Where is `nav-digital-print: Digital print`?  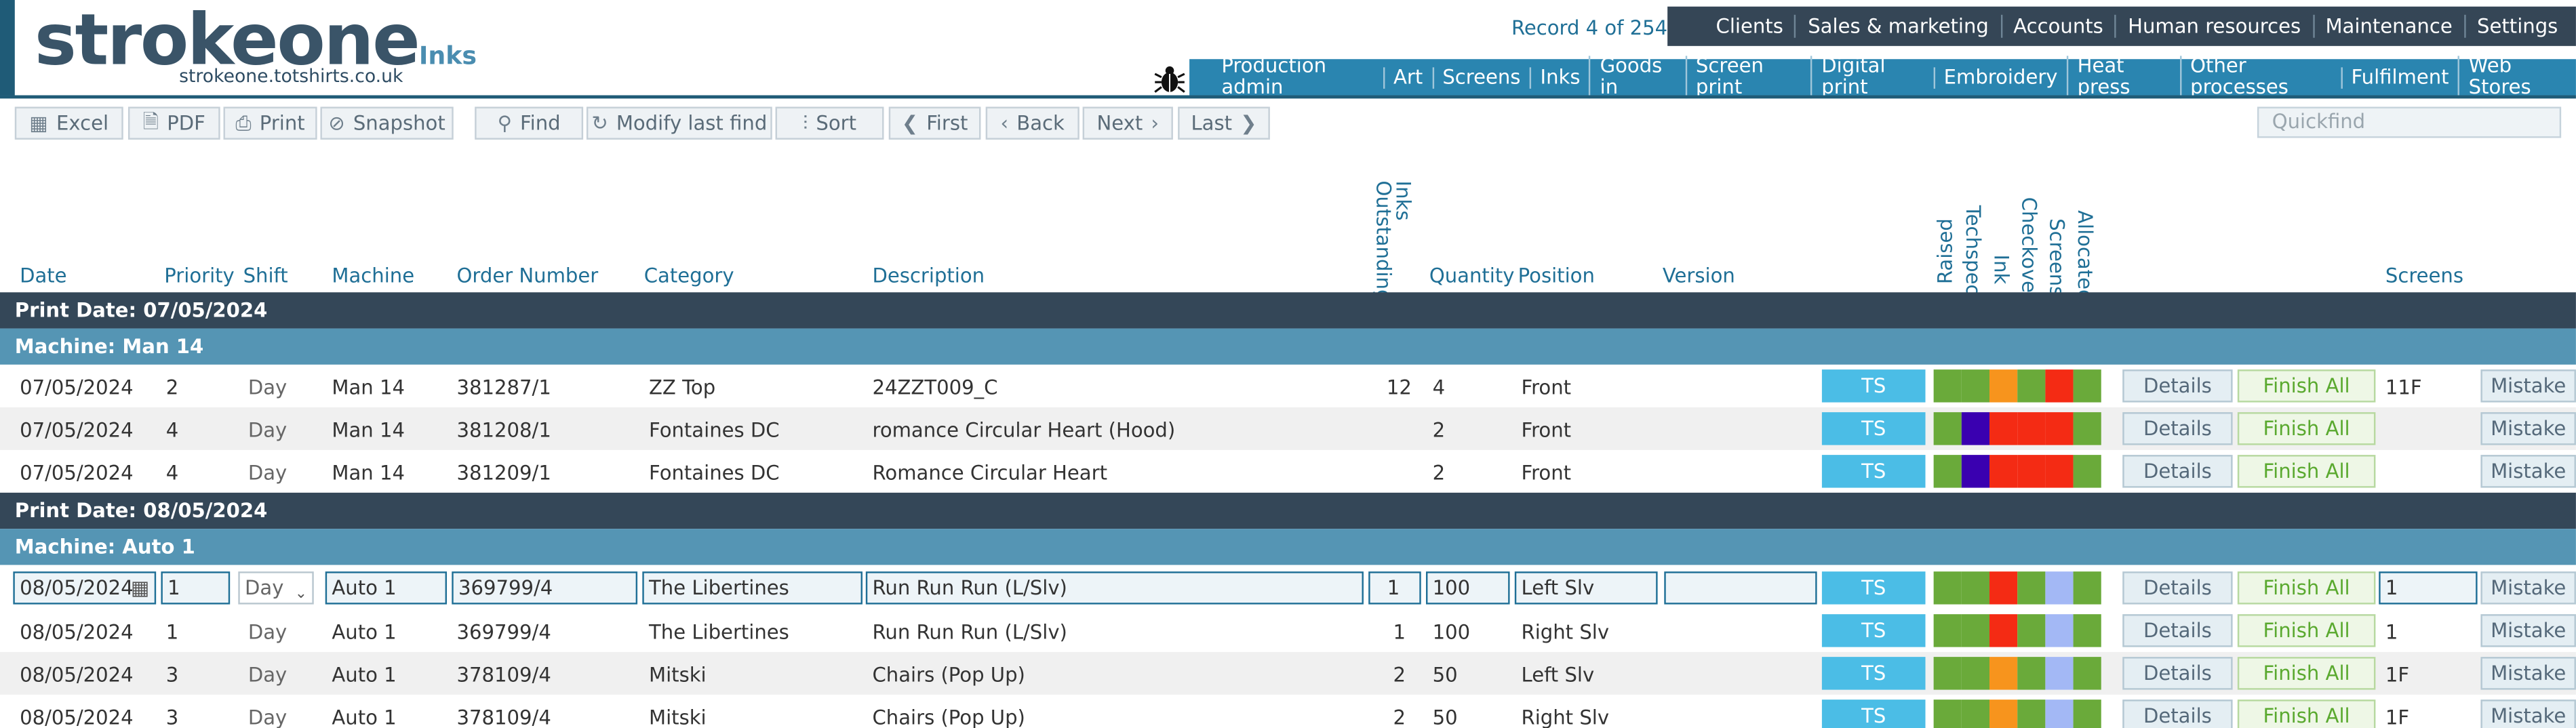 nav-digital-print: Digital print is located at coordinates (1871, 77).